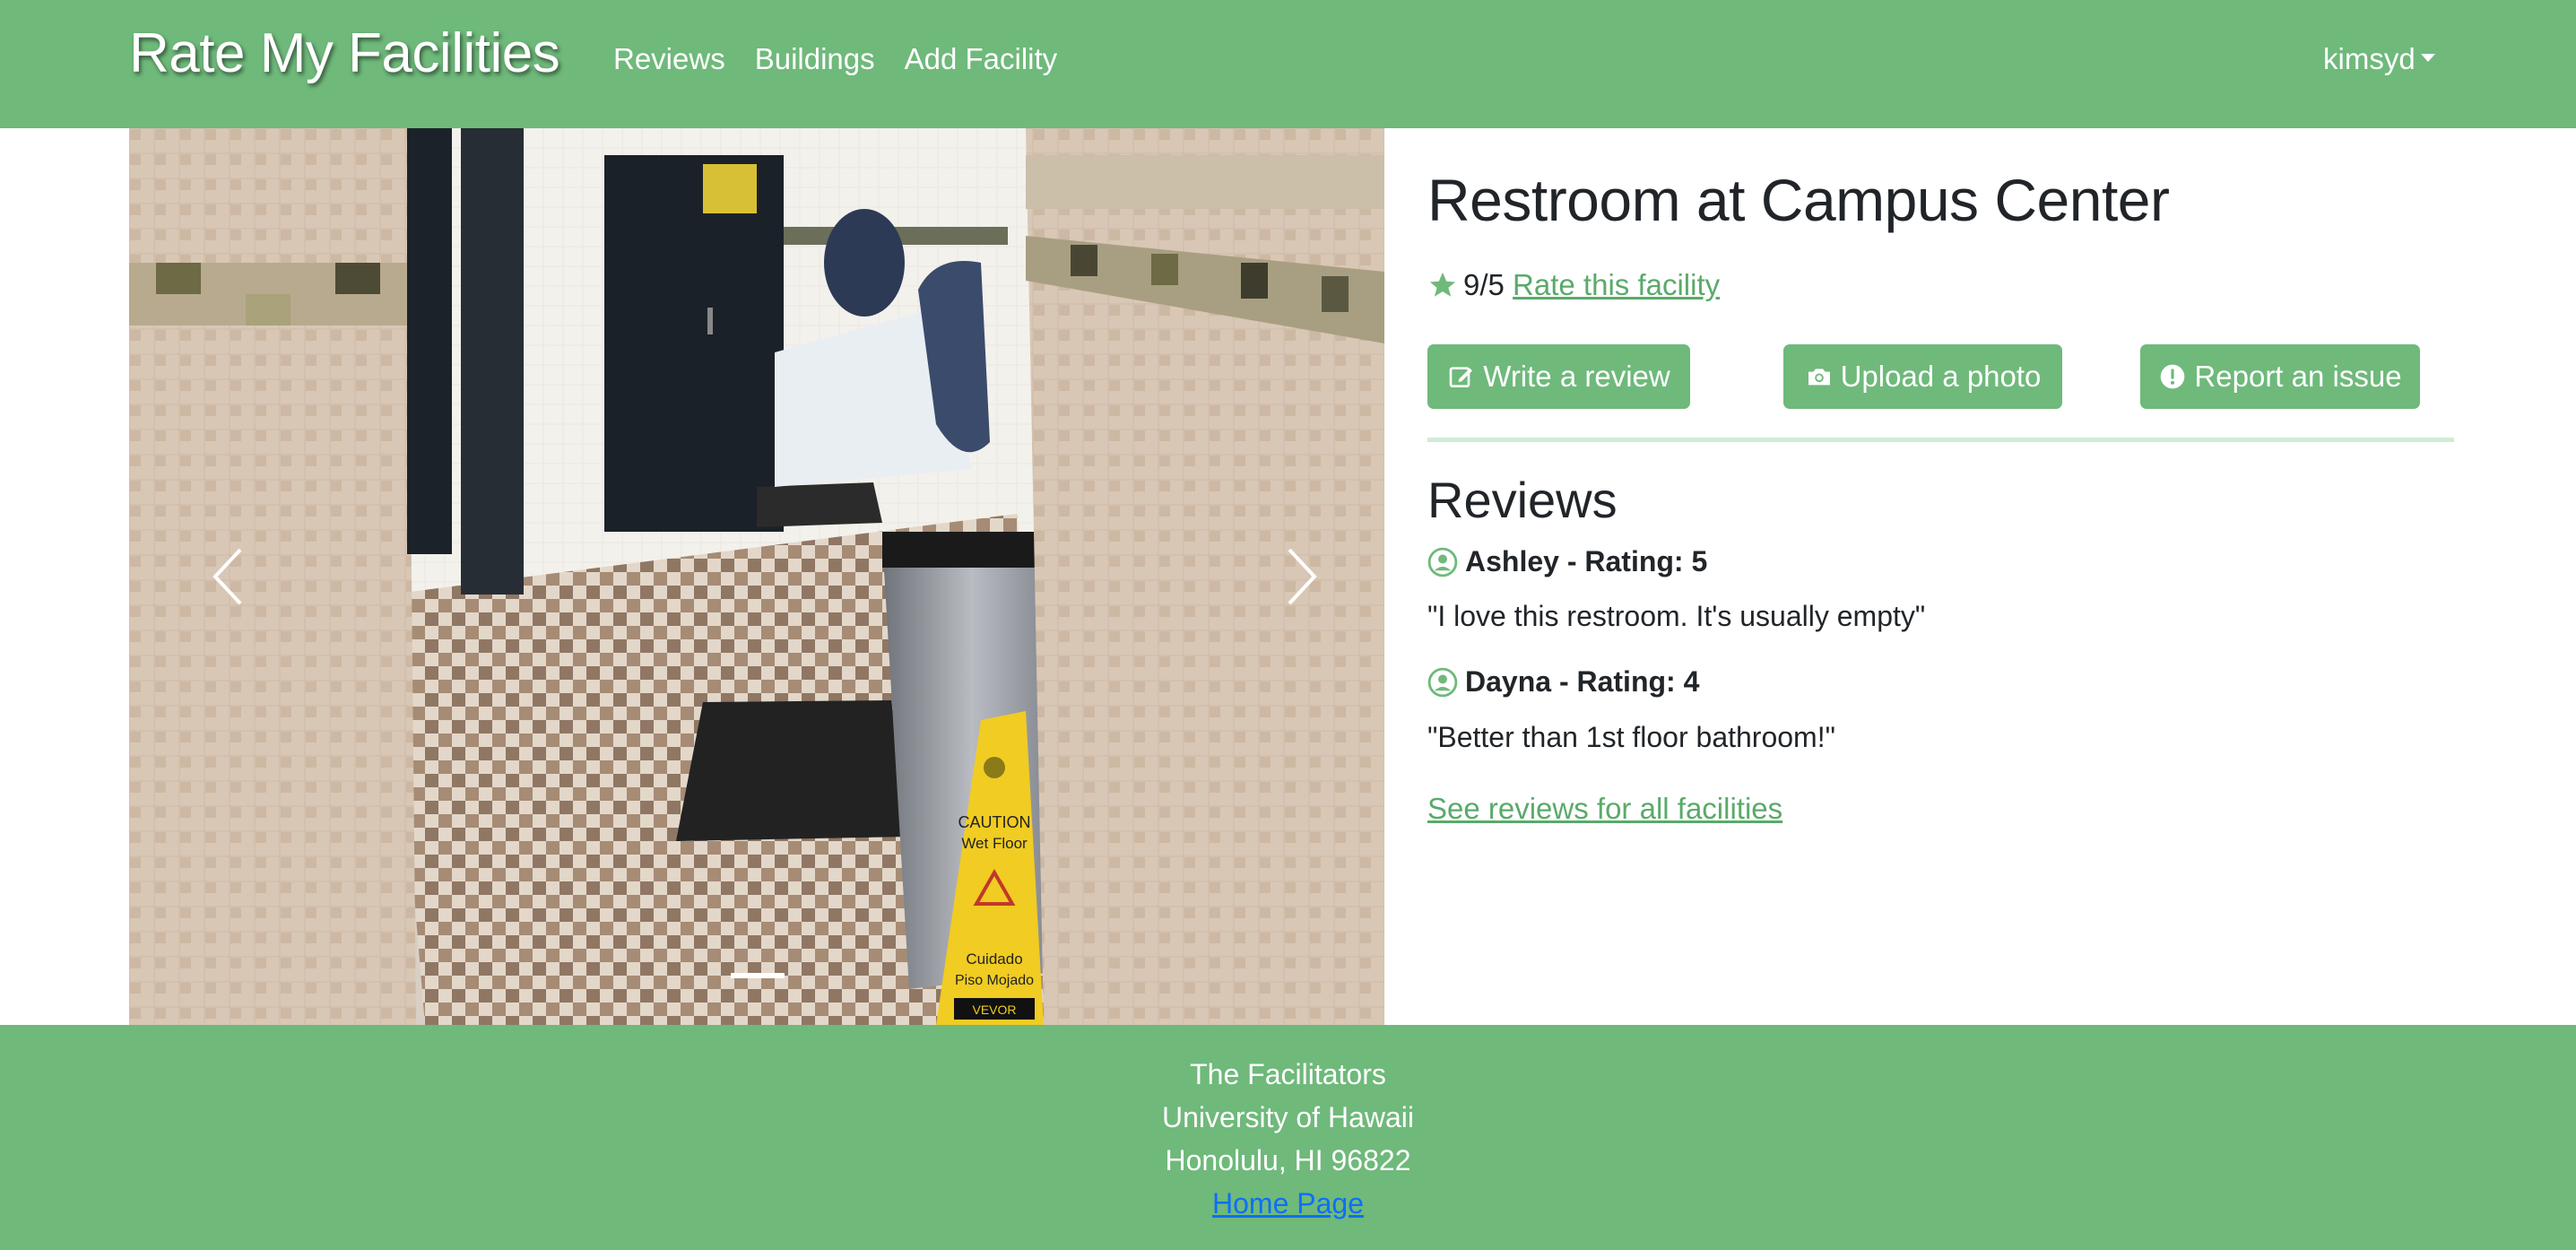 The height and width of the screenshot is (1250, 2576). What do you see at coordinates (1288, 1160) in the screenshot?
I see `footer-address: Honolulu, HI 96822` at bounding box center [1288, 1160].